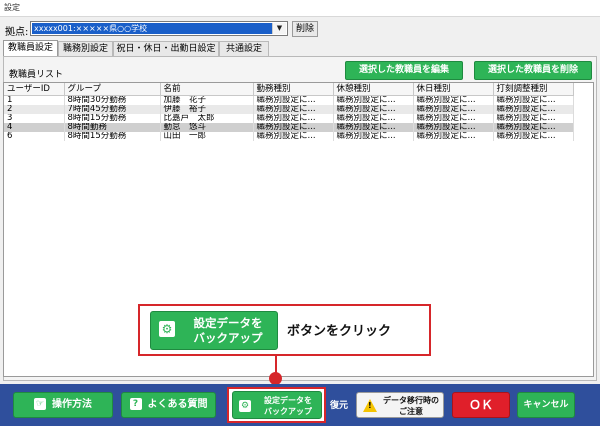 The height and width of the screenshot is (426, 600). What do you see at coordinates (36, 75) in the screenshot?
I see `staff-list-label: 教職員リスト` at bounding box center [36, 75].